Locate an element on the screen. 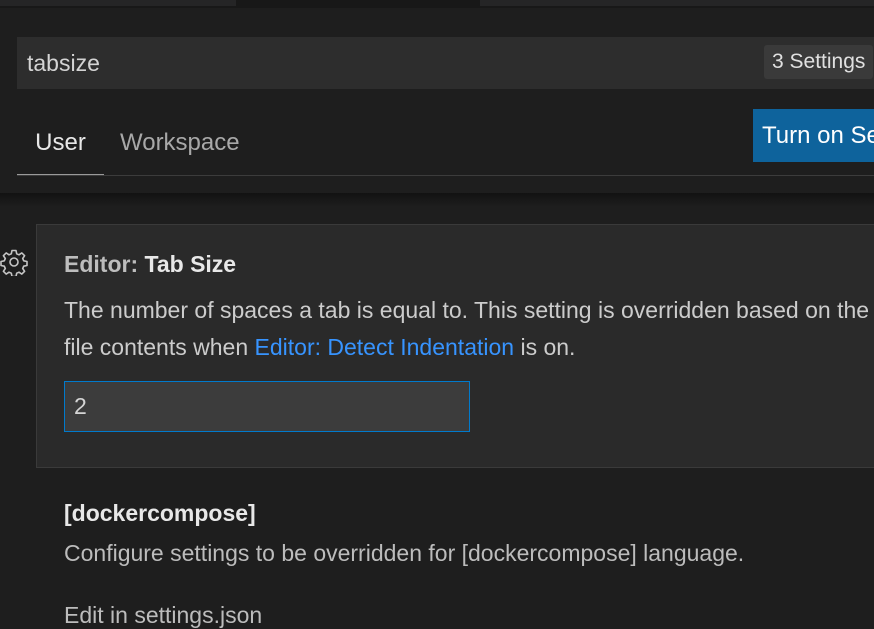 The width and height of the screenshot is (874, 629). tab-user: User is located at coordinates (60, 143).